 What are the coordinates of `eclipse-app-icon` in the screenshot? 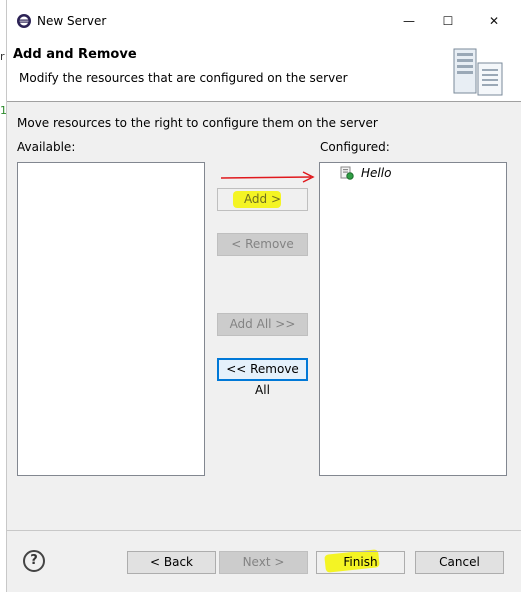 It's located at (24, 21).